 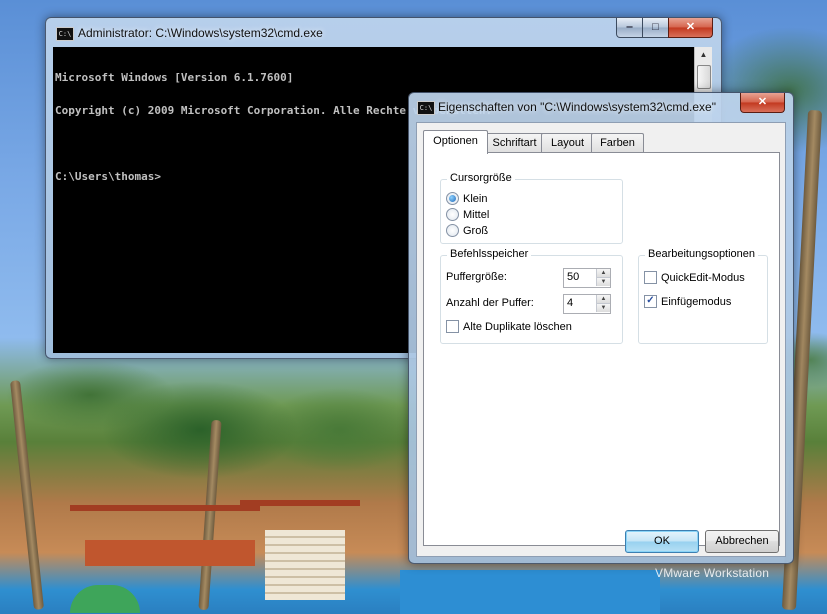 What do you see at coordinates (587, 278) in the screenshot?
I see `buffer-size-spinner: 50 ▲ ▼` at bounding box center [587, 278].